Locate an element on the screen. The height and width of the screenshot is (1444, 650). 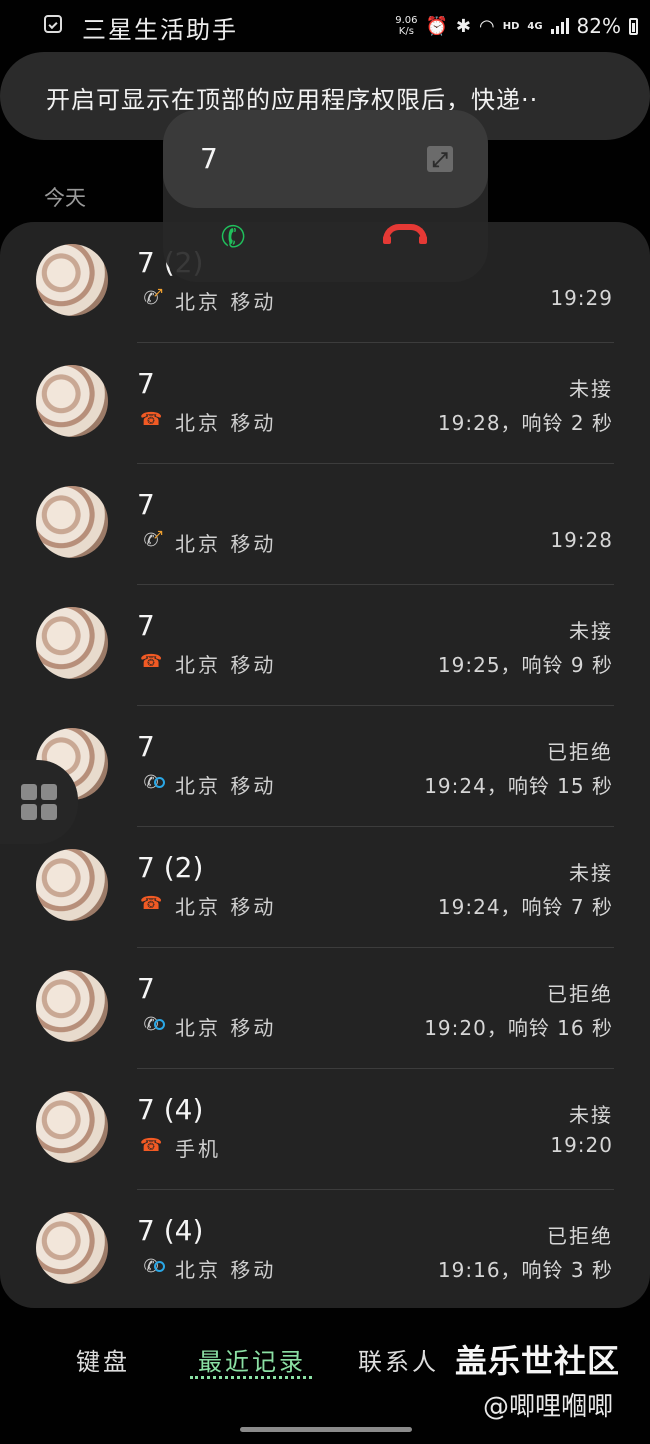
incoming-call-popup: 7 ⤢ ✆ is located at coordinates (325, 196).